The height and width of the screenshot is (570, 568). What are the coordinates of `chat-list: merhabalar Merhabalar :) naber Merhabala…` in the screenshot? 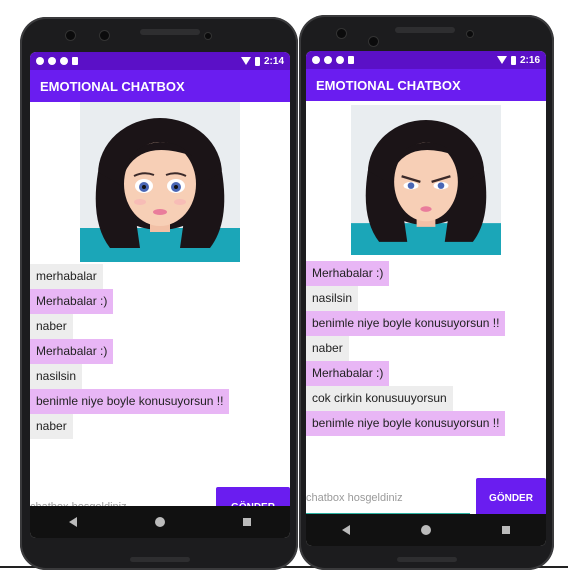 It's located at (160, 350).